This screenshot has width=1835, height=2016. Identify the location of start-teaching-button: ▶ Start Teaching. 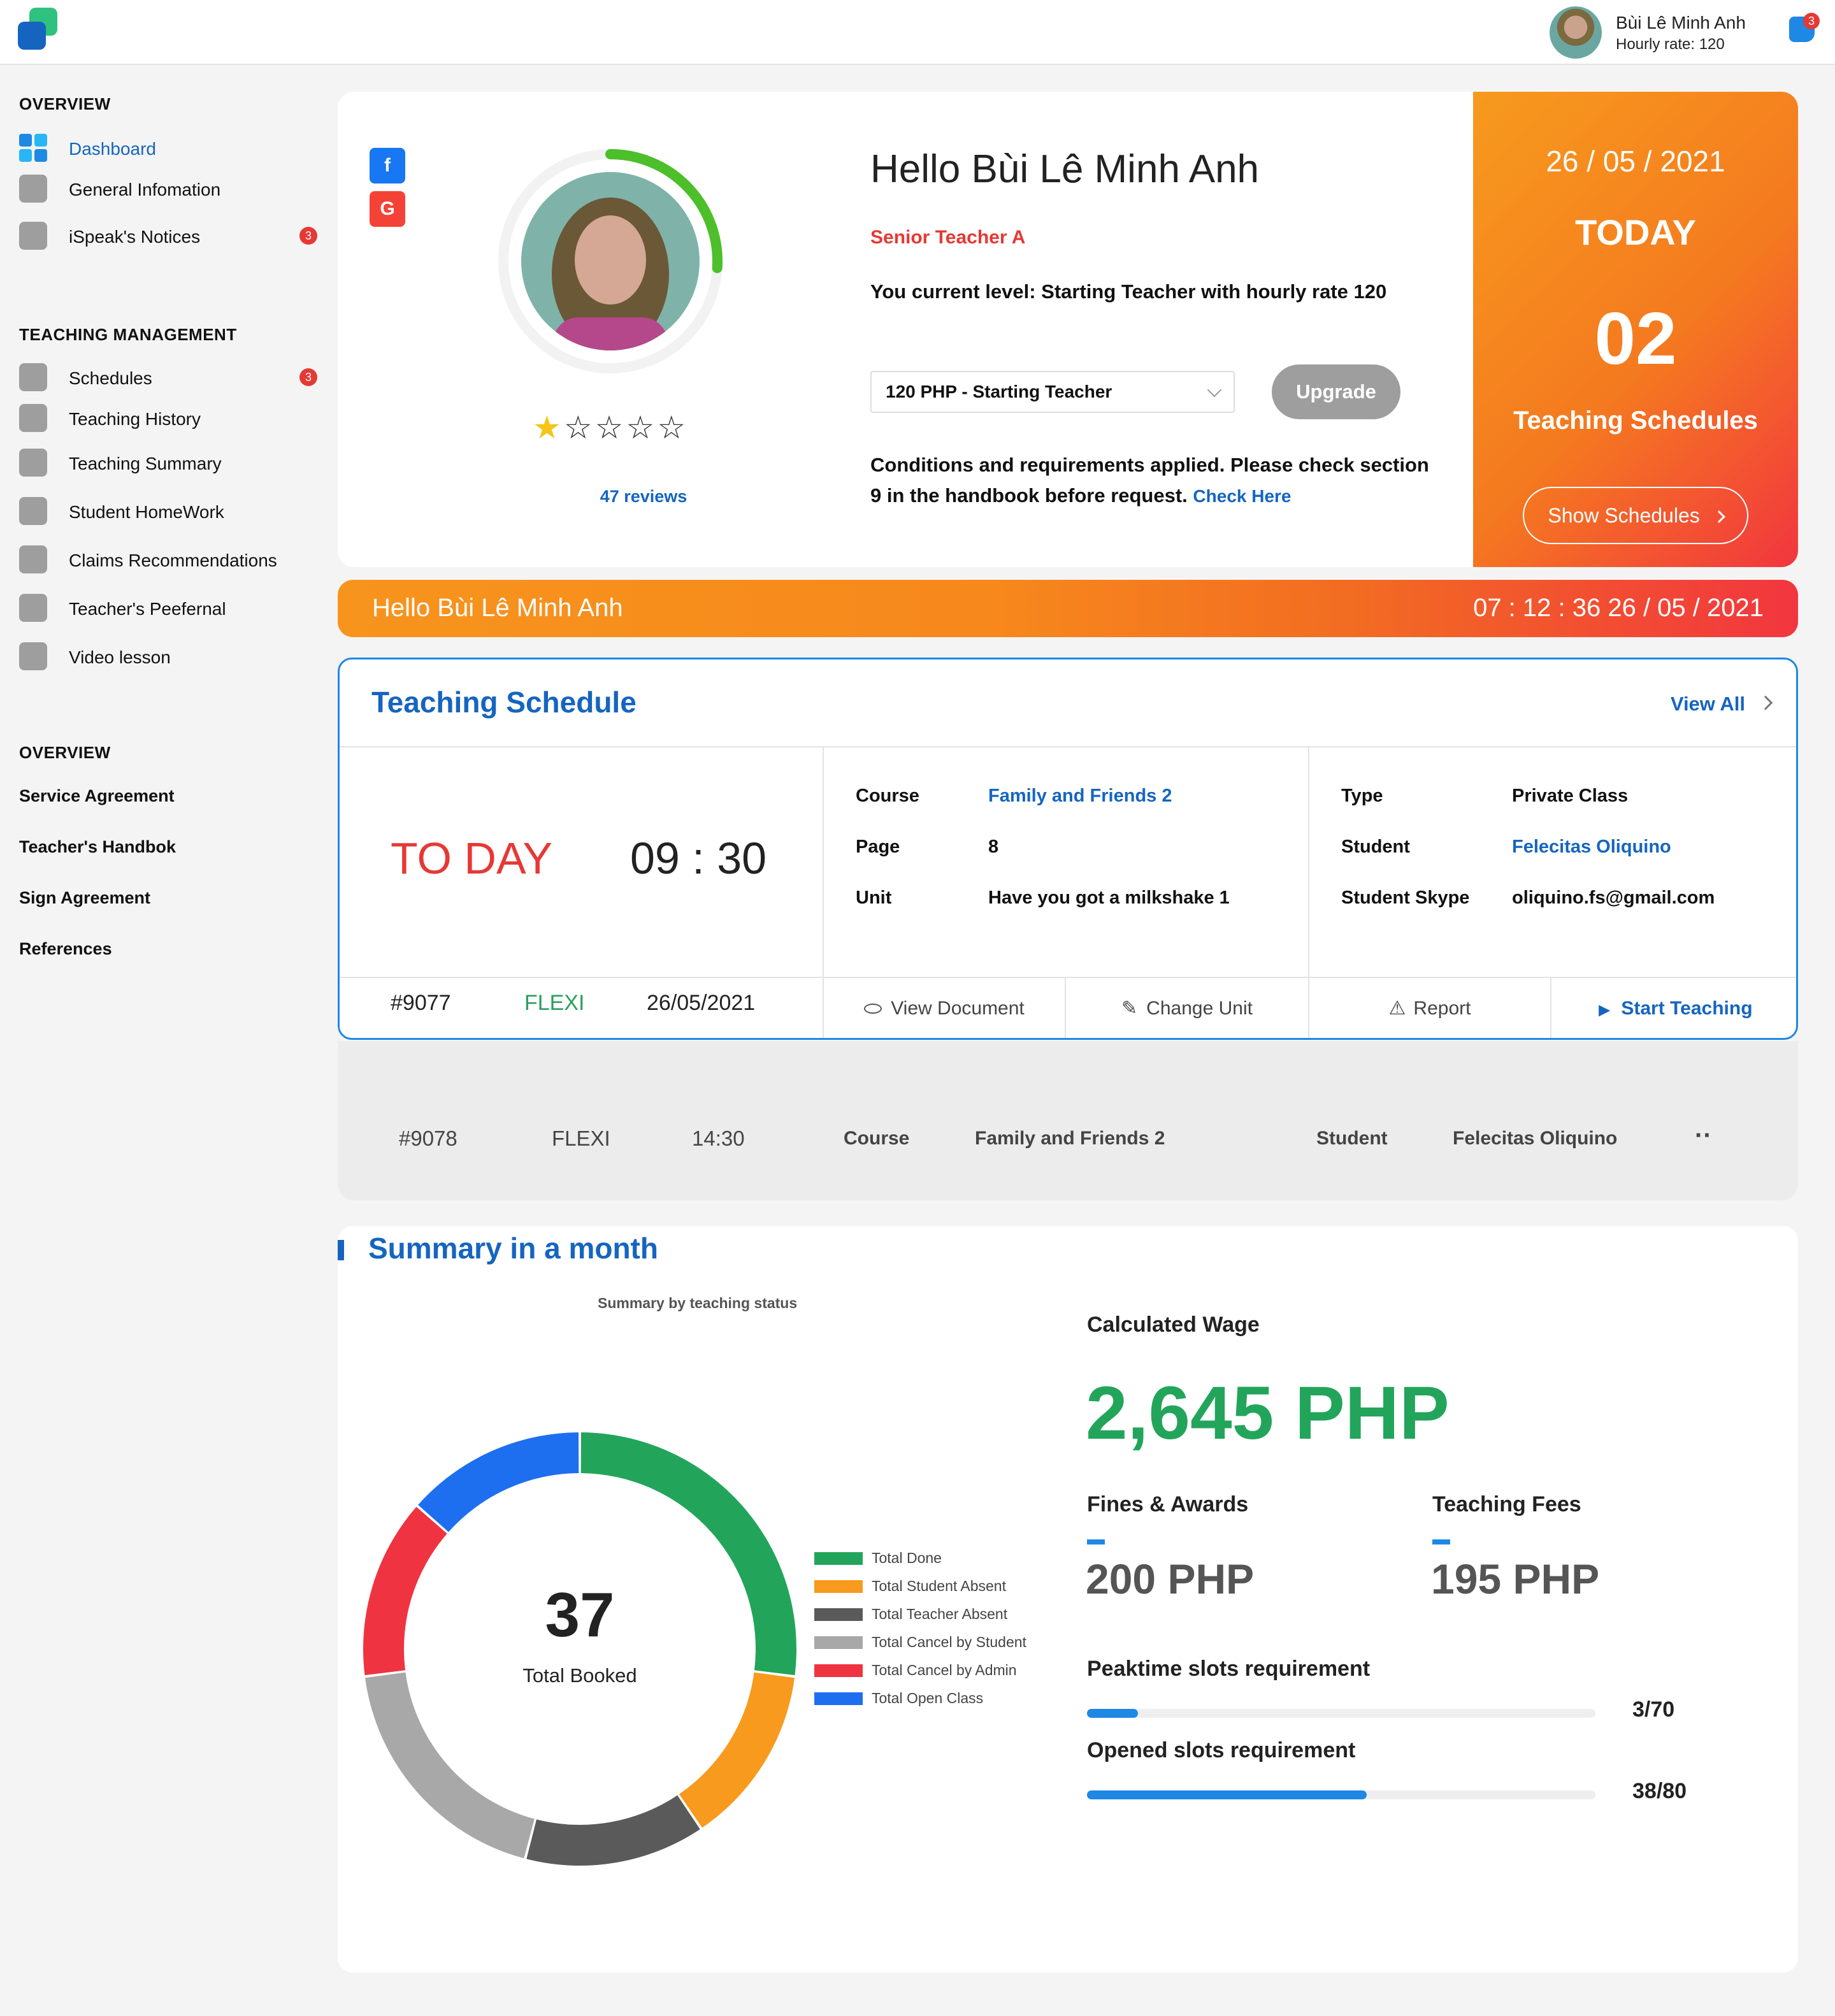
(1673, 1008).